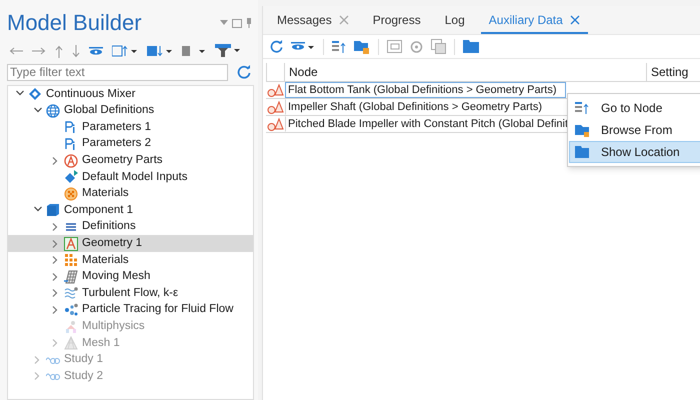 The height and width of the screenshot is (400, 700). What do you see at coordinates (466, 72) in the screenshot?
I see `column-header: Node` at bounding box center [466, 72].